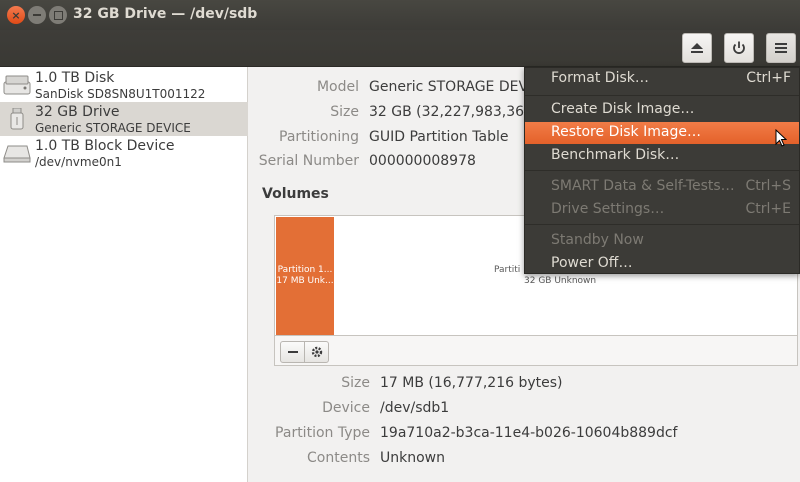  Describe the element at coordinates (415, 408) in the screenshot. I see `device-value: /dev/sdb1` at that location.